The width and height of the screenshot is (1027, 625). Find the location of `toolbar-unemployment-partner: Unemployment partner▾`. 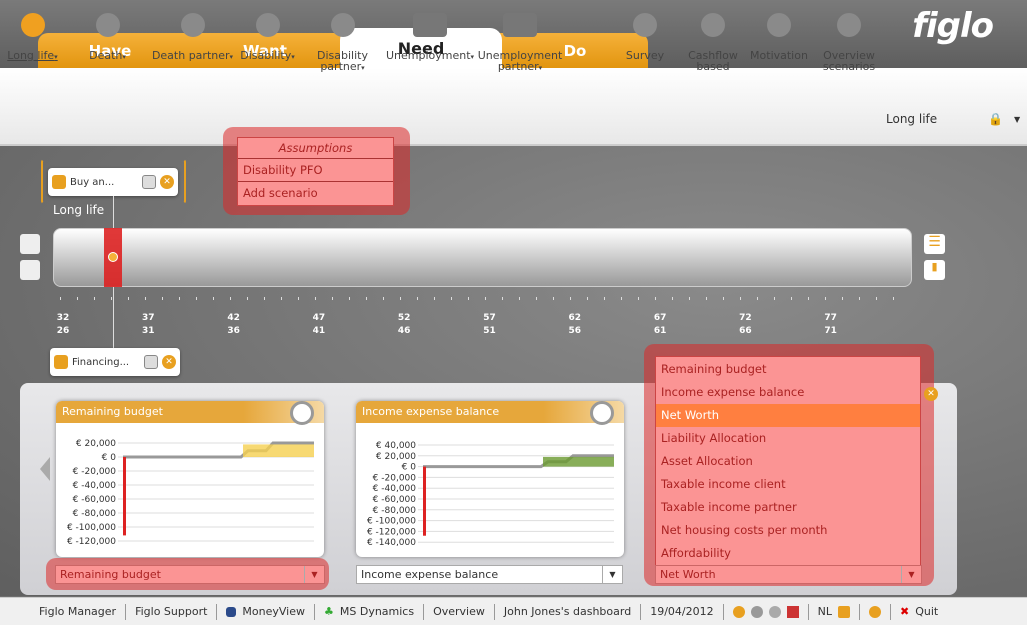

toolbar-unemployment-partner: Unemployment partner▾ is located at coordinates (520, 39).